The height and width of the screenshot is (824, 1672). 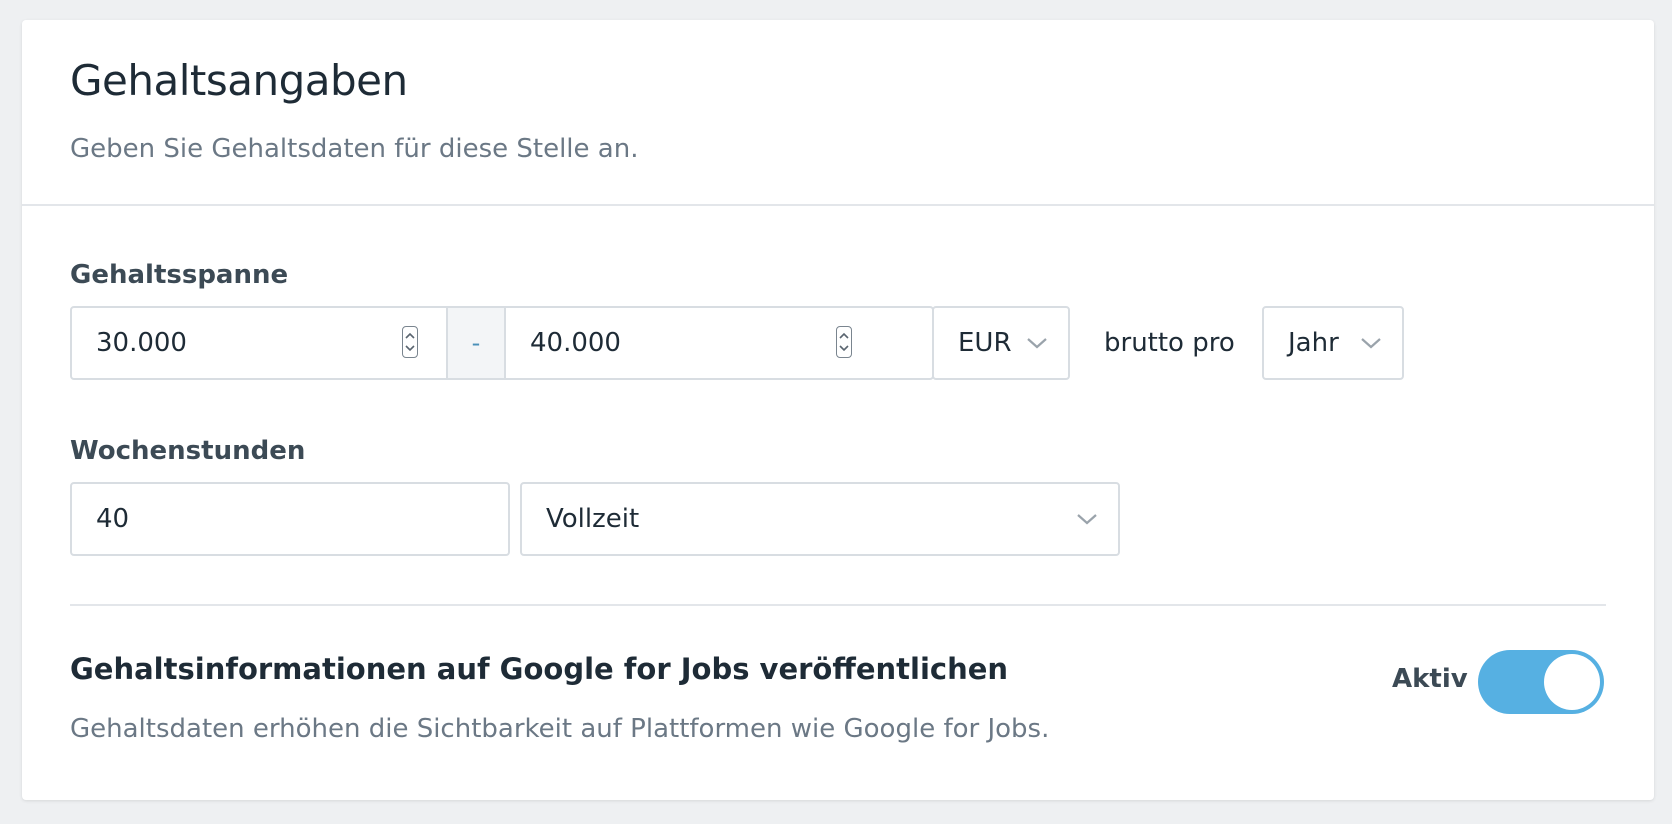 What do you see at coordinates (1169, 343) in the screenshot?
I see `gross-per-text: brutto pro` at bounding box center [1169, 343].